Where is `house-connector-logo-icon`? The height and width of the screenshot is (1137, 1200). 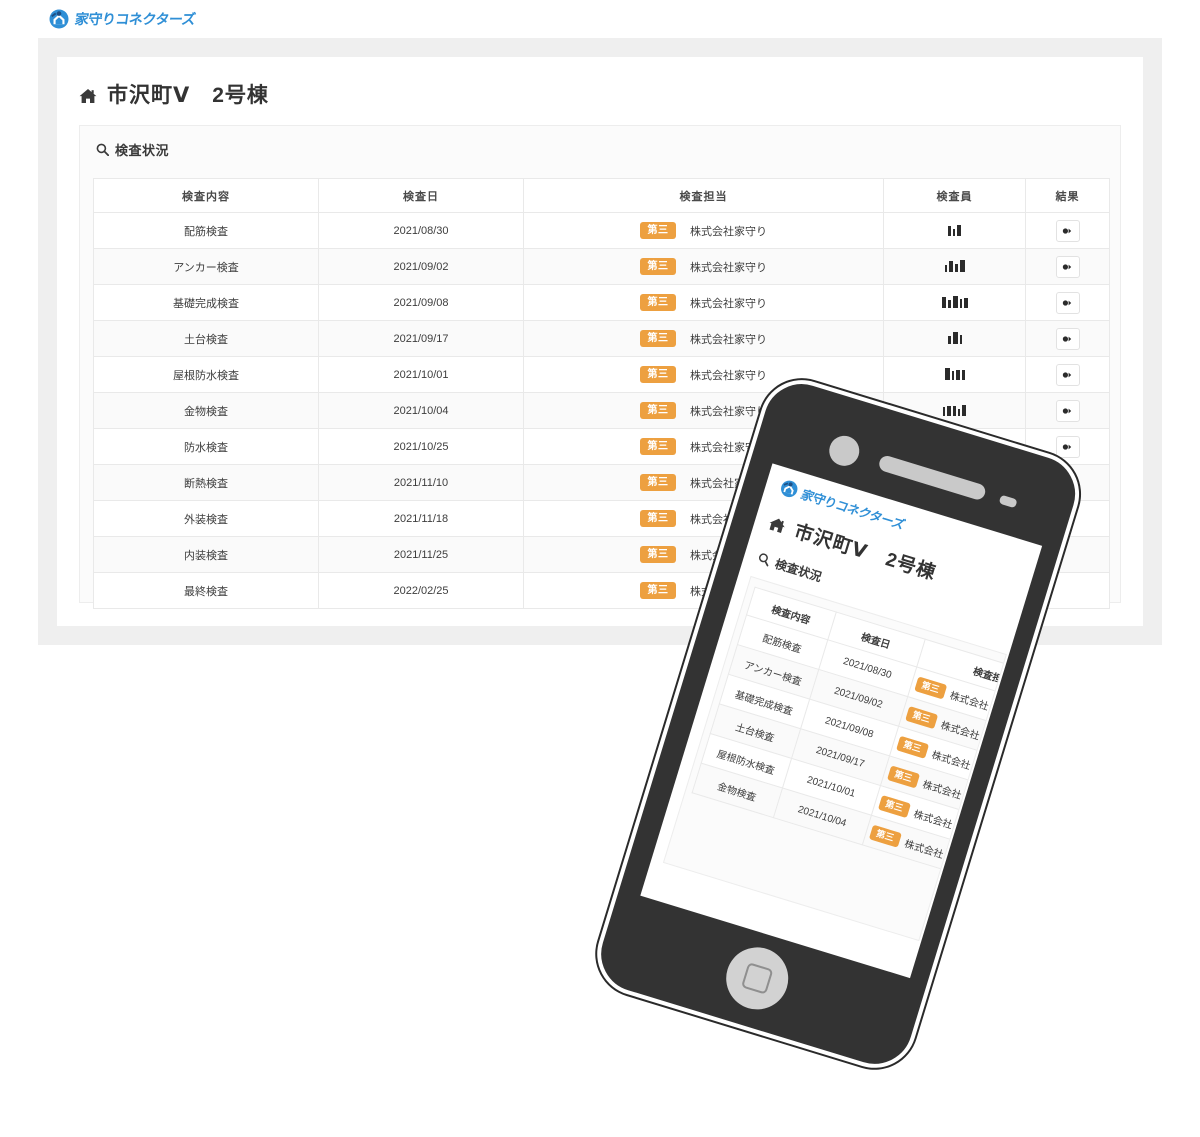 house-connector-logo-icon is located at coordinates (59, 19).